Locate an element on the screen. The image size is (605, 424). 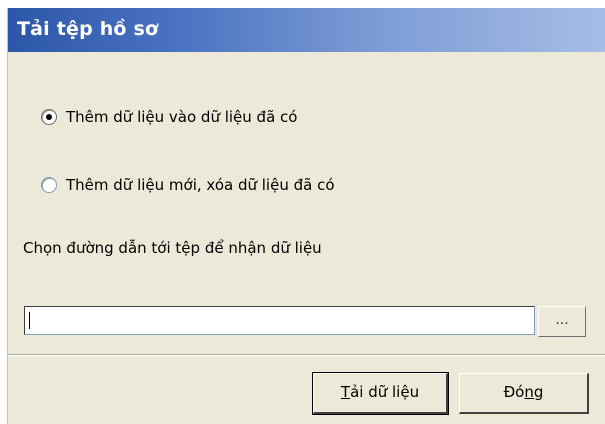
radio-append-data is located at coordinates (49, 117).